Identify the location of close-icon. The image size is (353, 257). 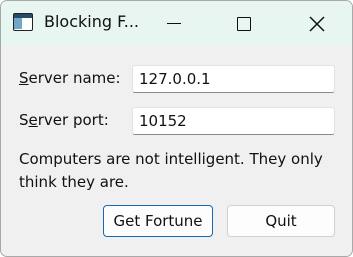
(317, 23).